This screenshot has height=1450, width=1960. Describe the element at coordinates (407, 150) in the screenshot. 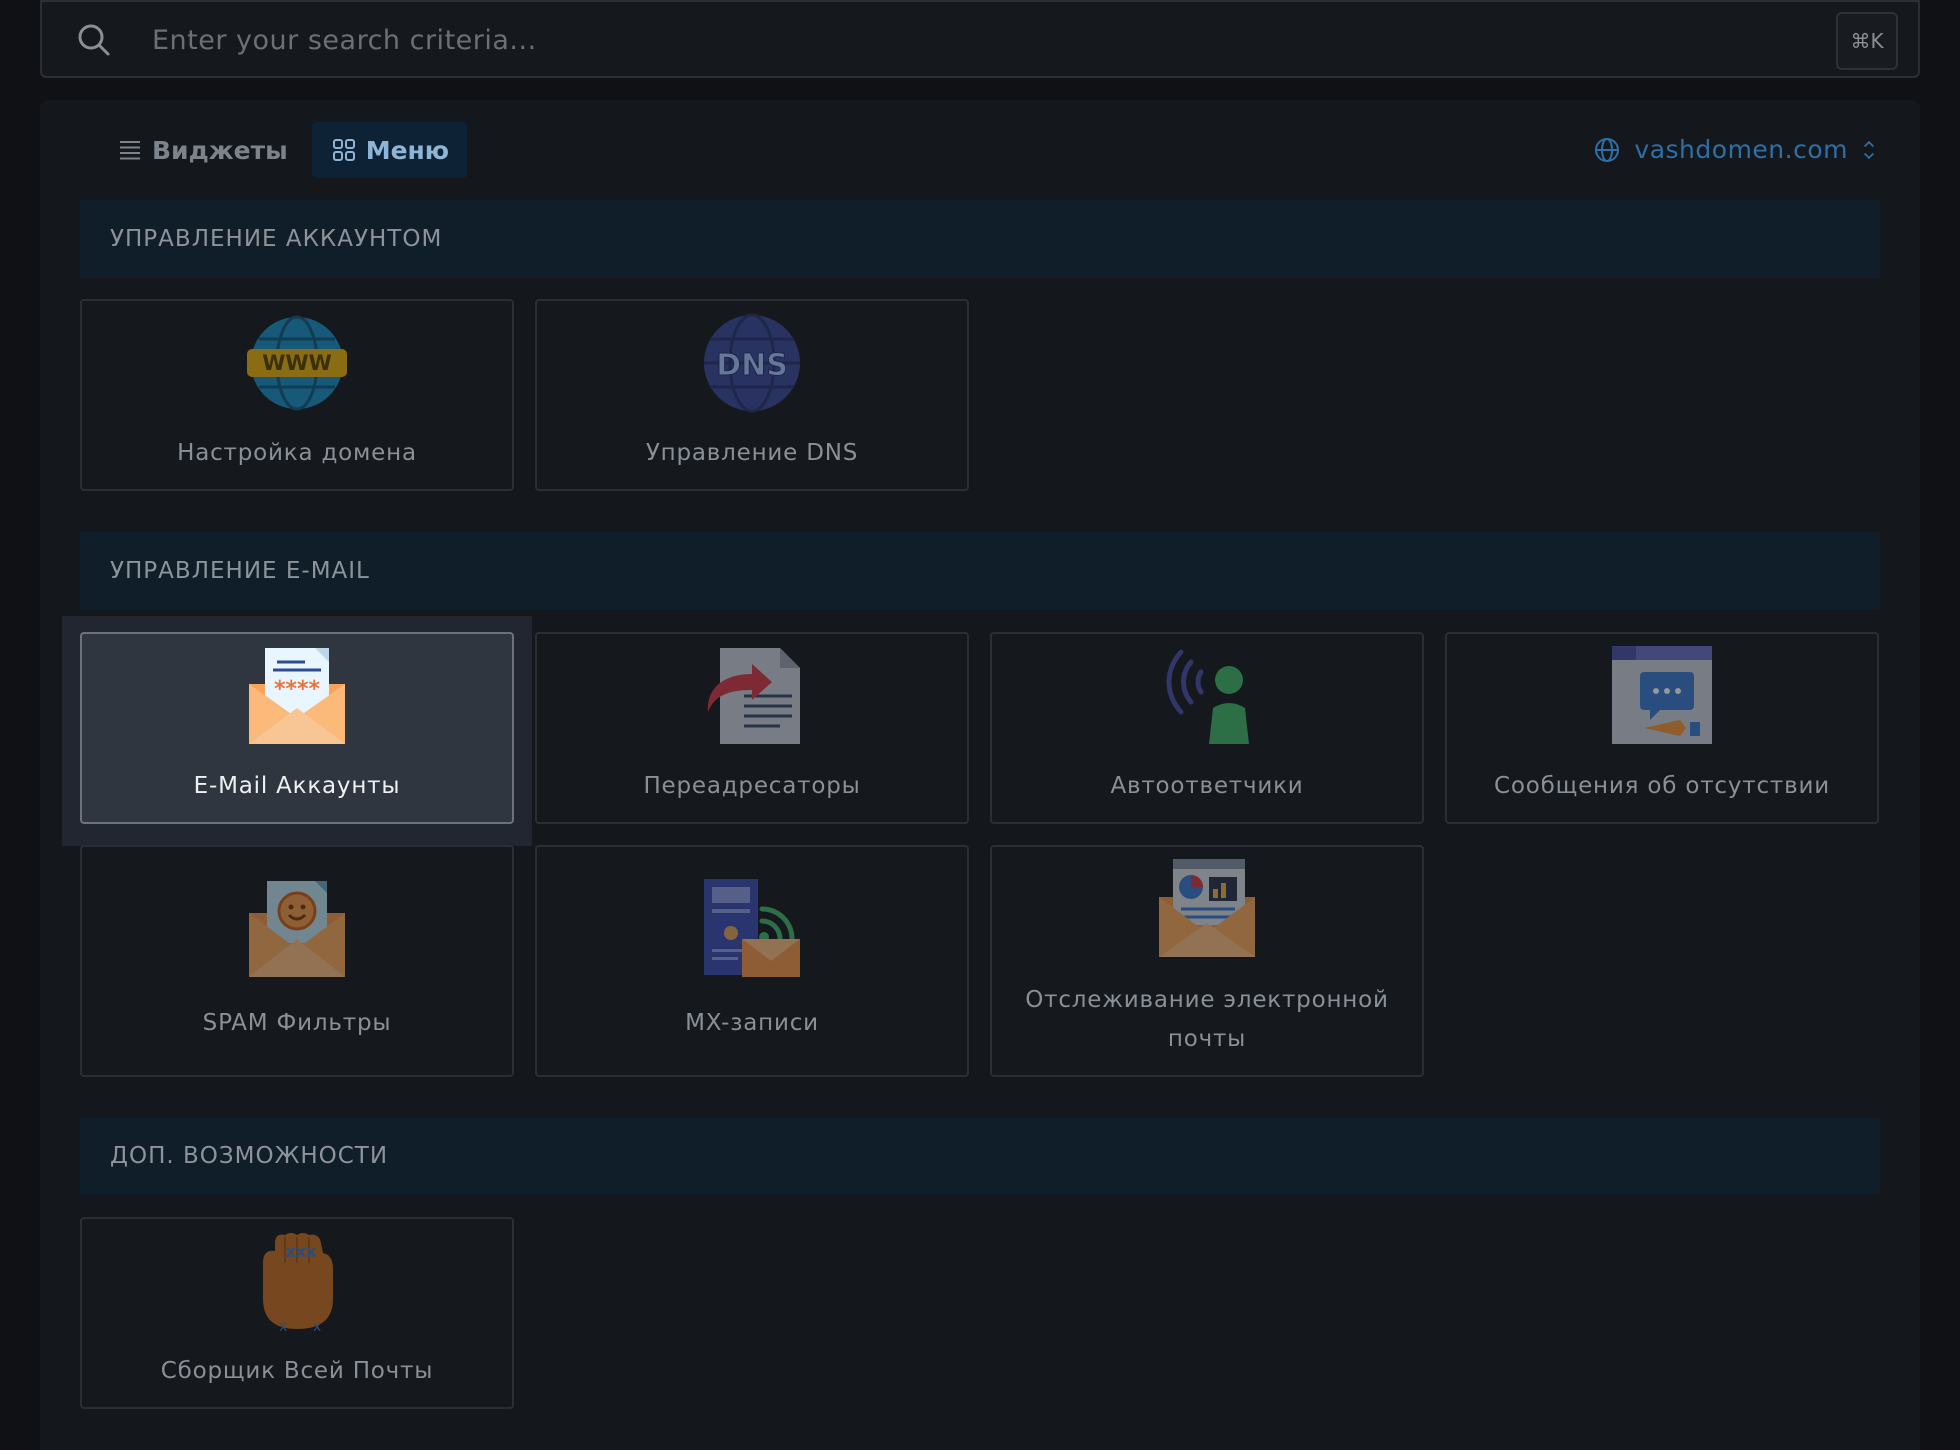

I see `tab-menu-label: Меню` at that location.